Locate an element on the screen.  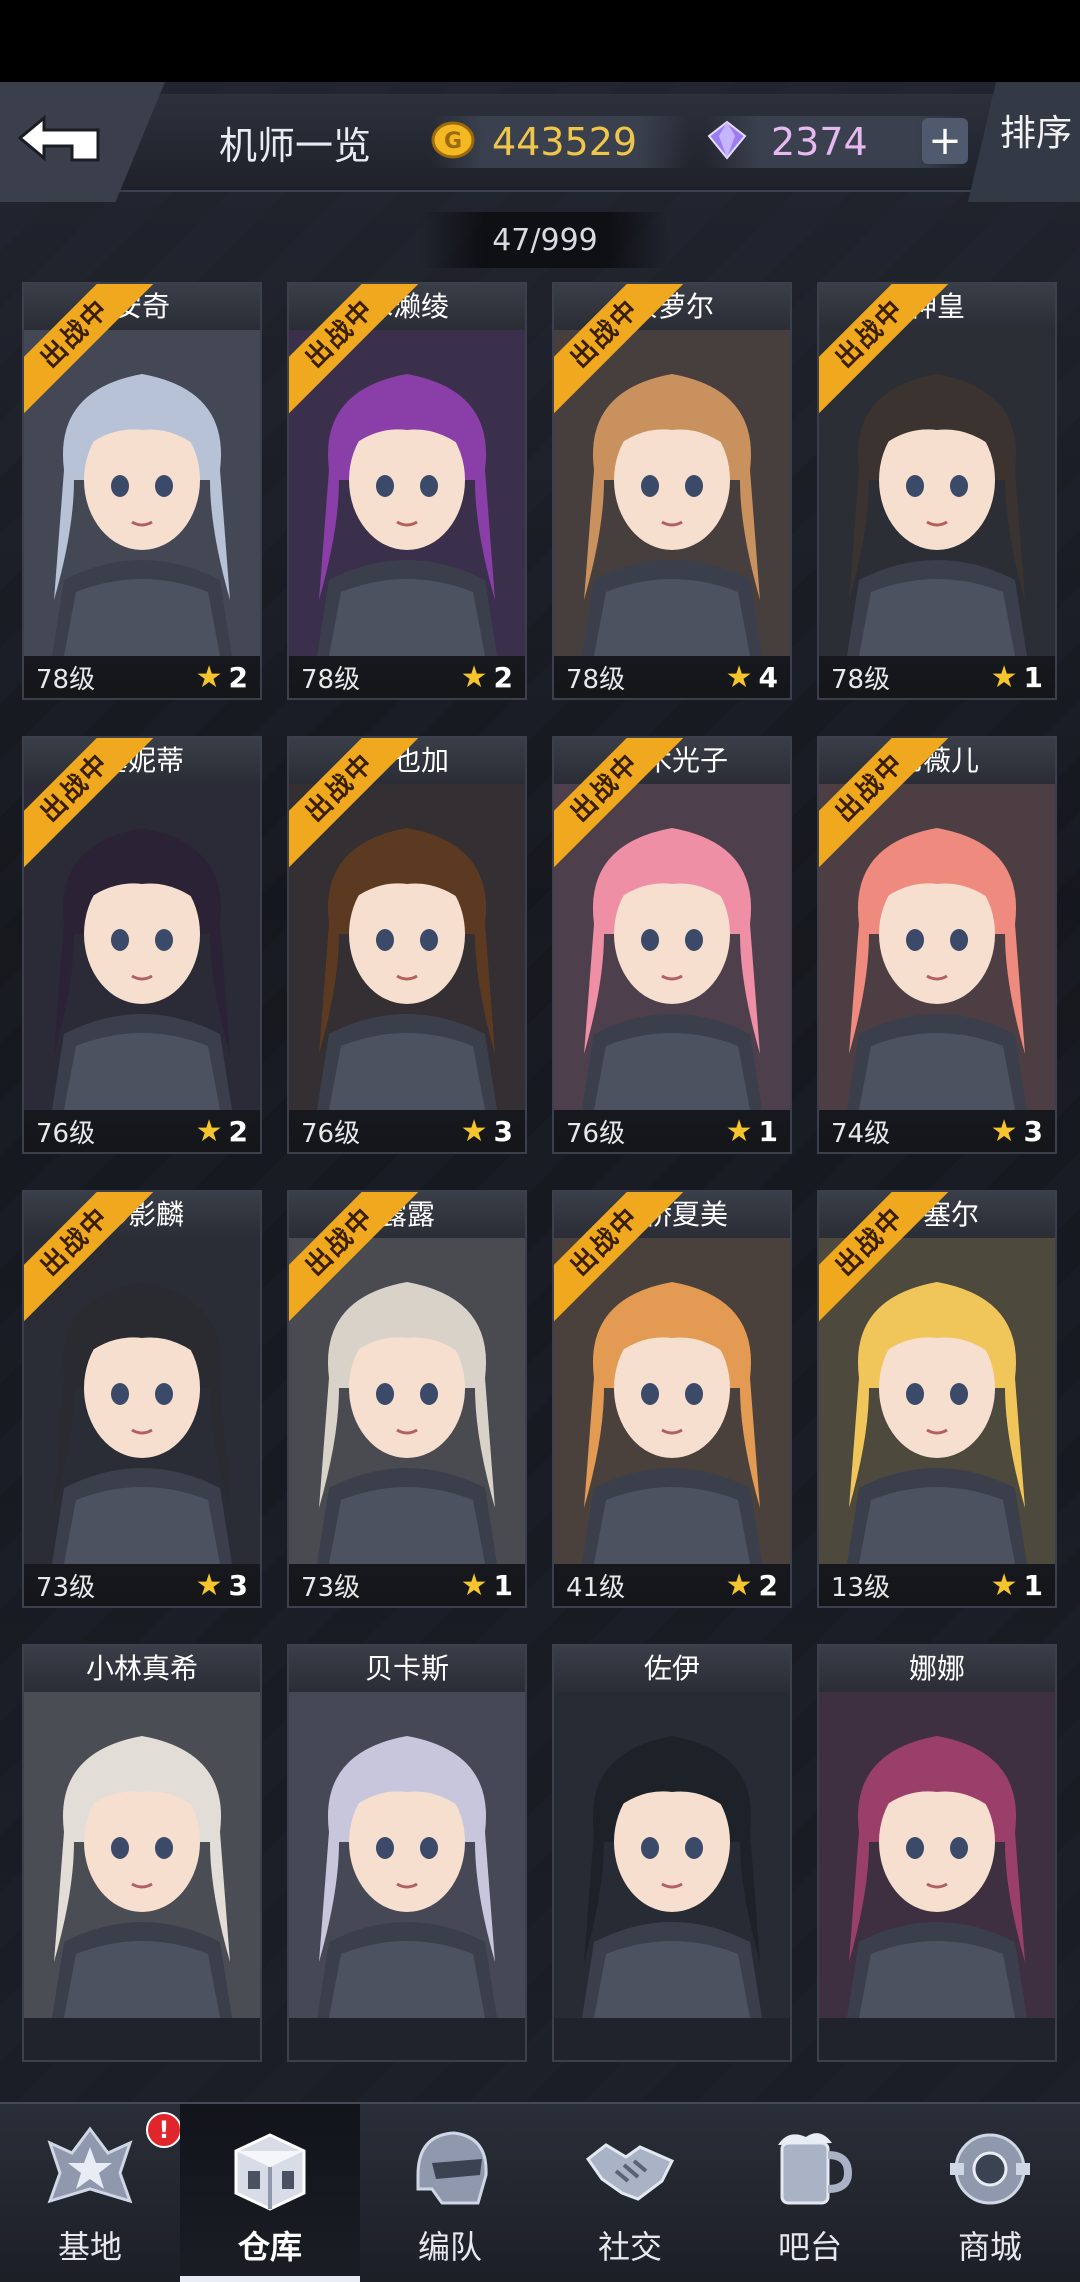
coin-counter: G 443529 is located at coordinates (560, 142).